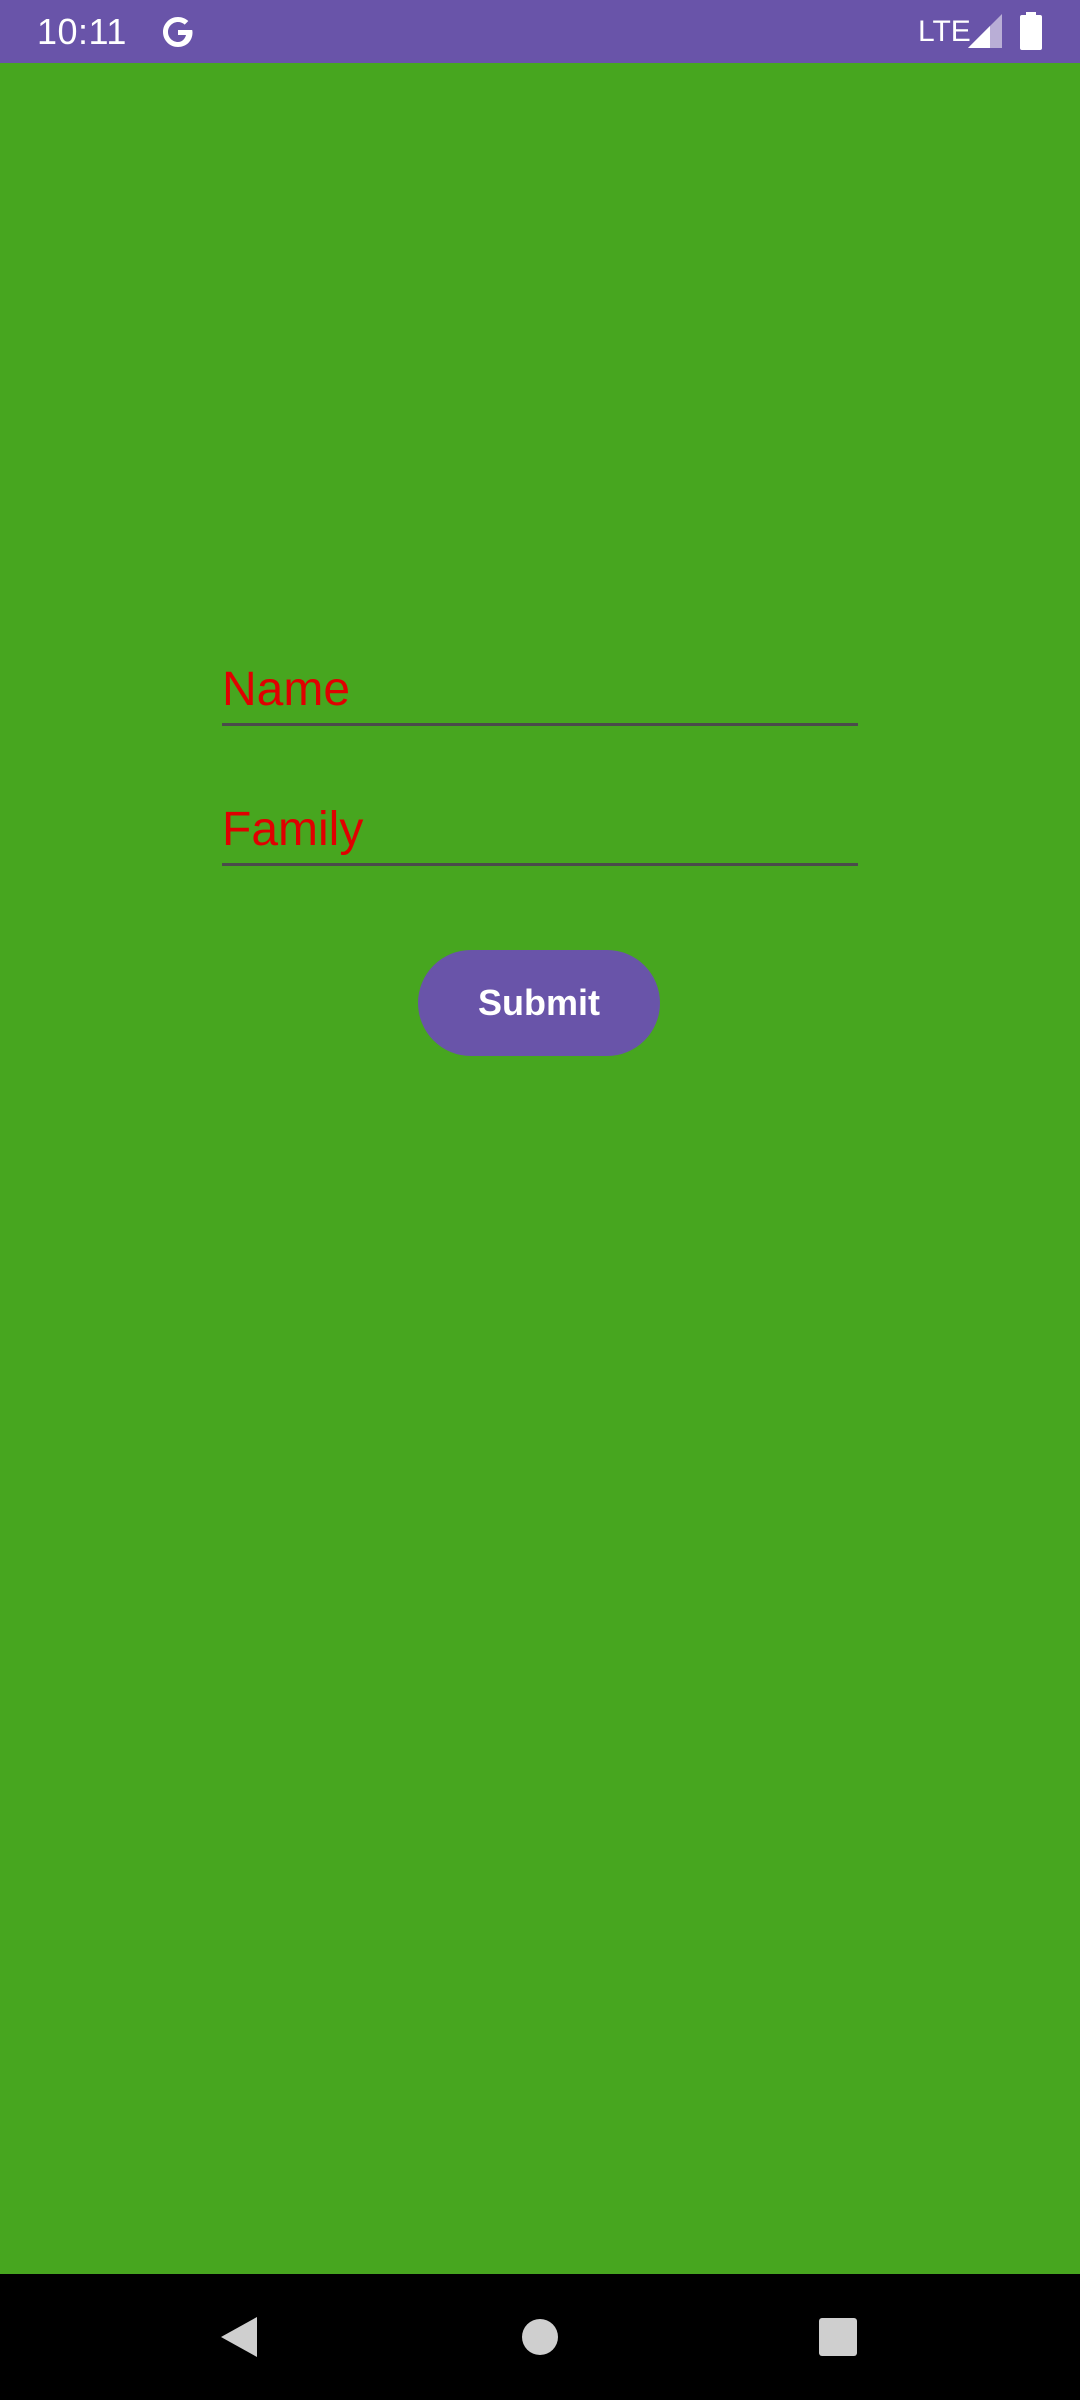  Describe the element at coordinates (178, 32) in the screenshot. I see `google-g-icon` at that location.